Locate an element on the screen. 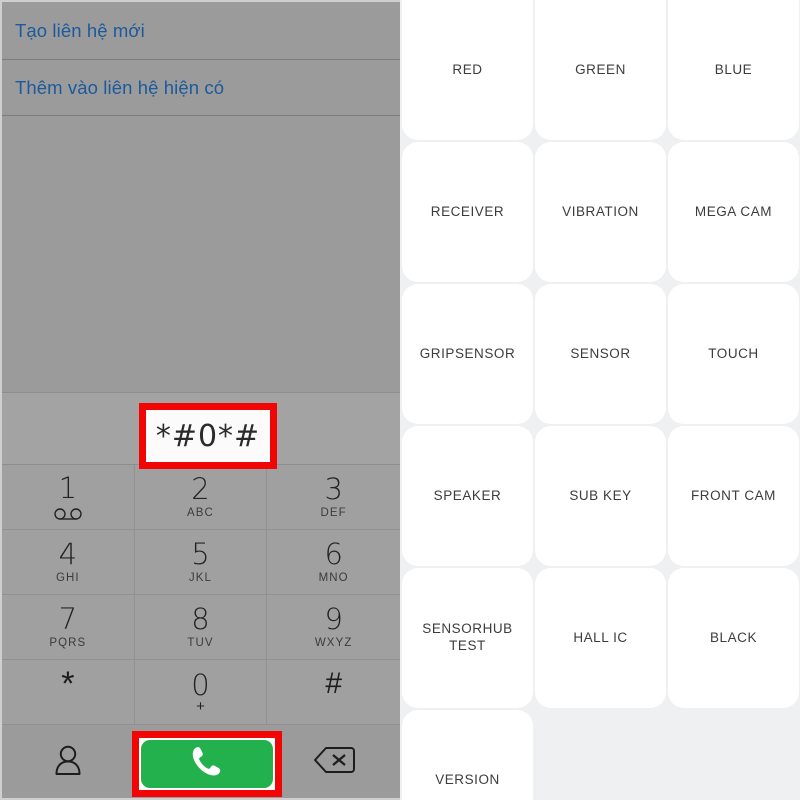 The width and height of the screenshot is (800, 800). dialpad-key-star-digit: * is located at coordinates (68, 684).